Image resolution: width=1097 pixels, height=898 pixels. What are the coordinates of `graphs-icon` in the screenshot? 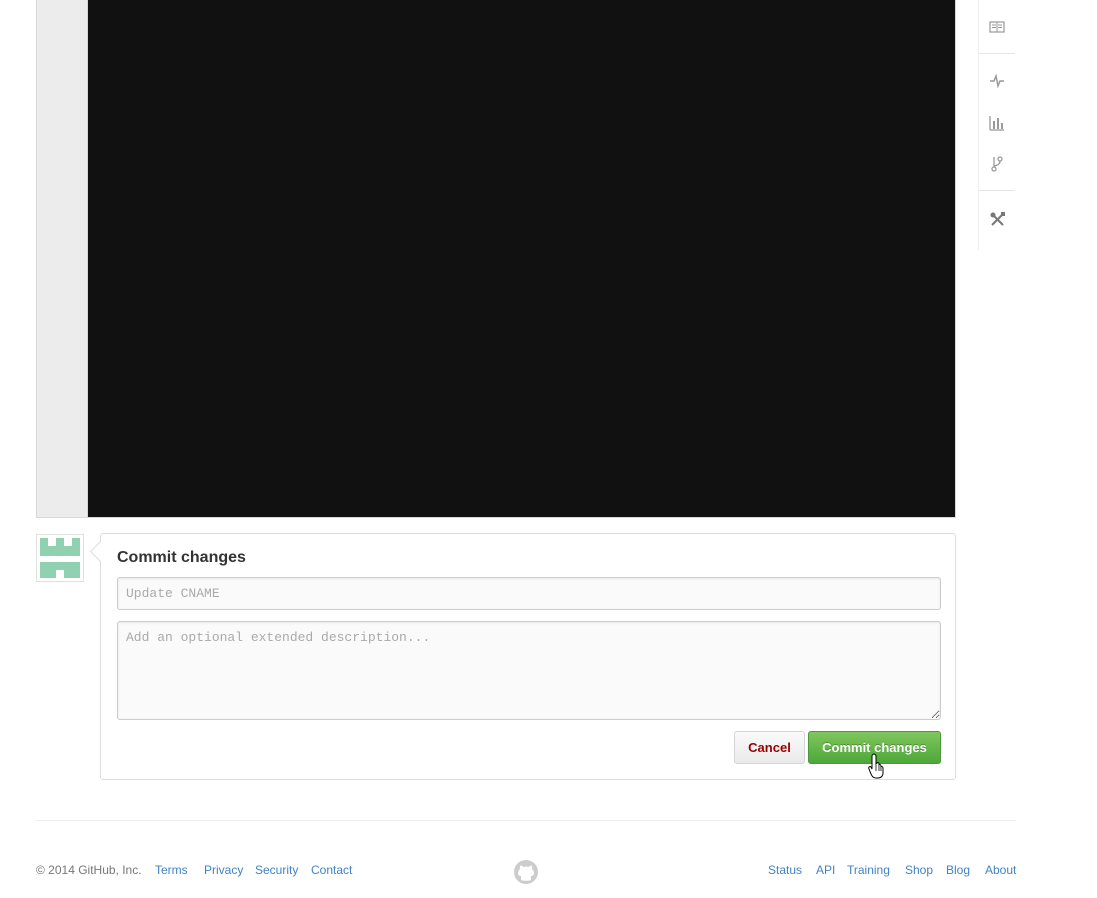 It's located at (997, 123).